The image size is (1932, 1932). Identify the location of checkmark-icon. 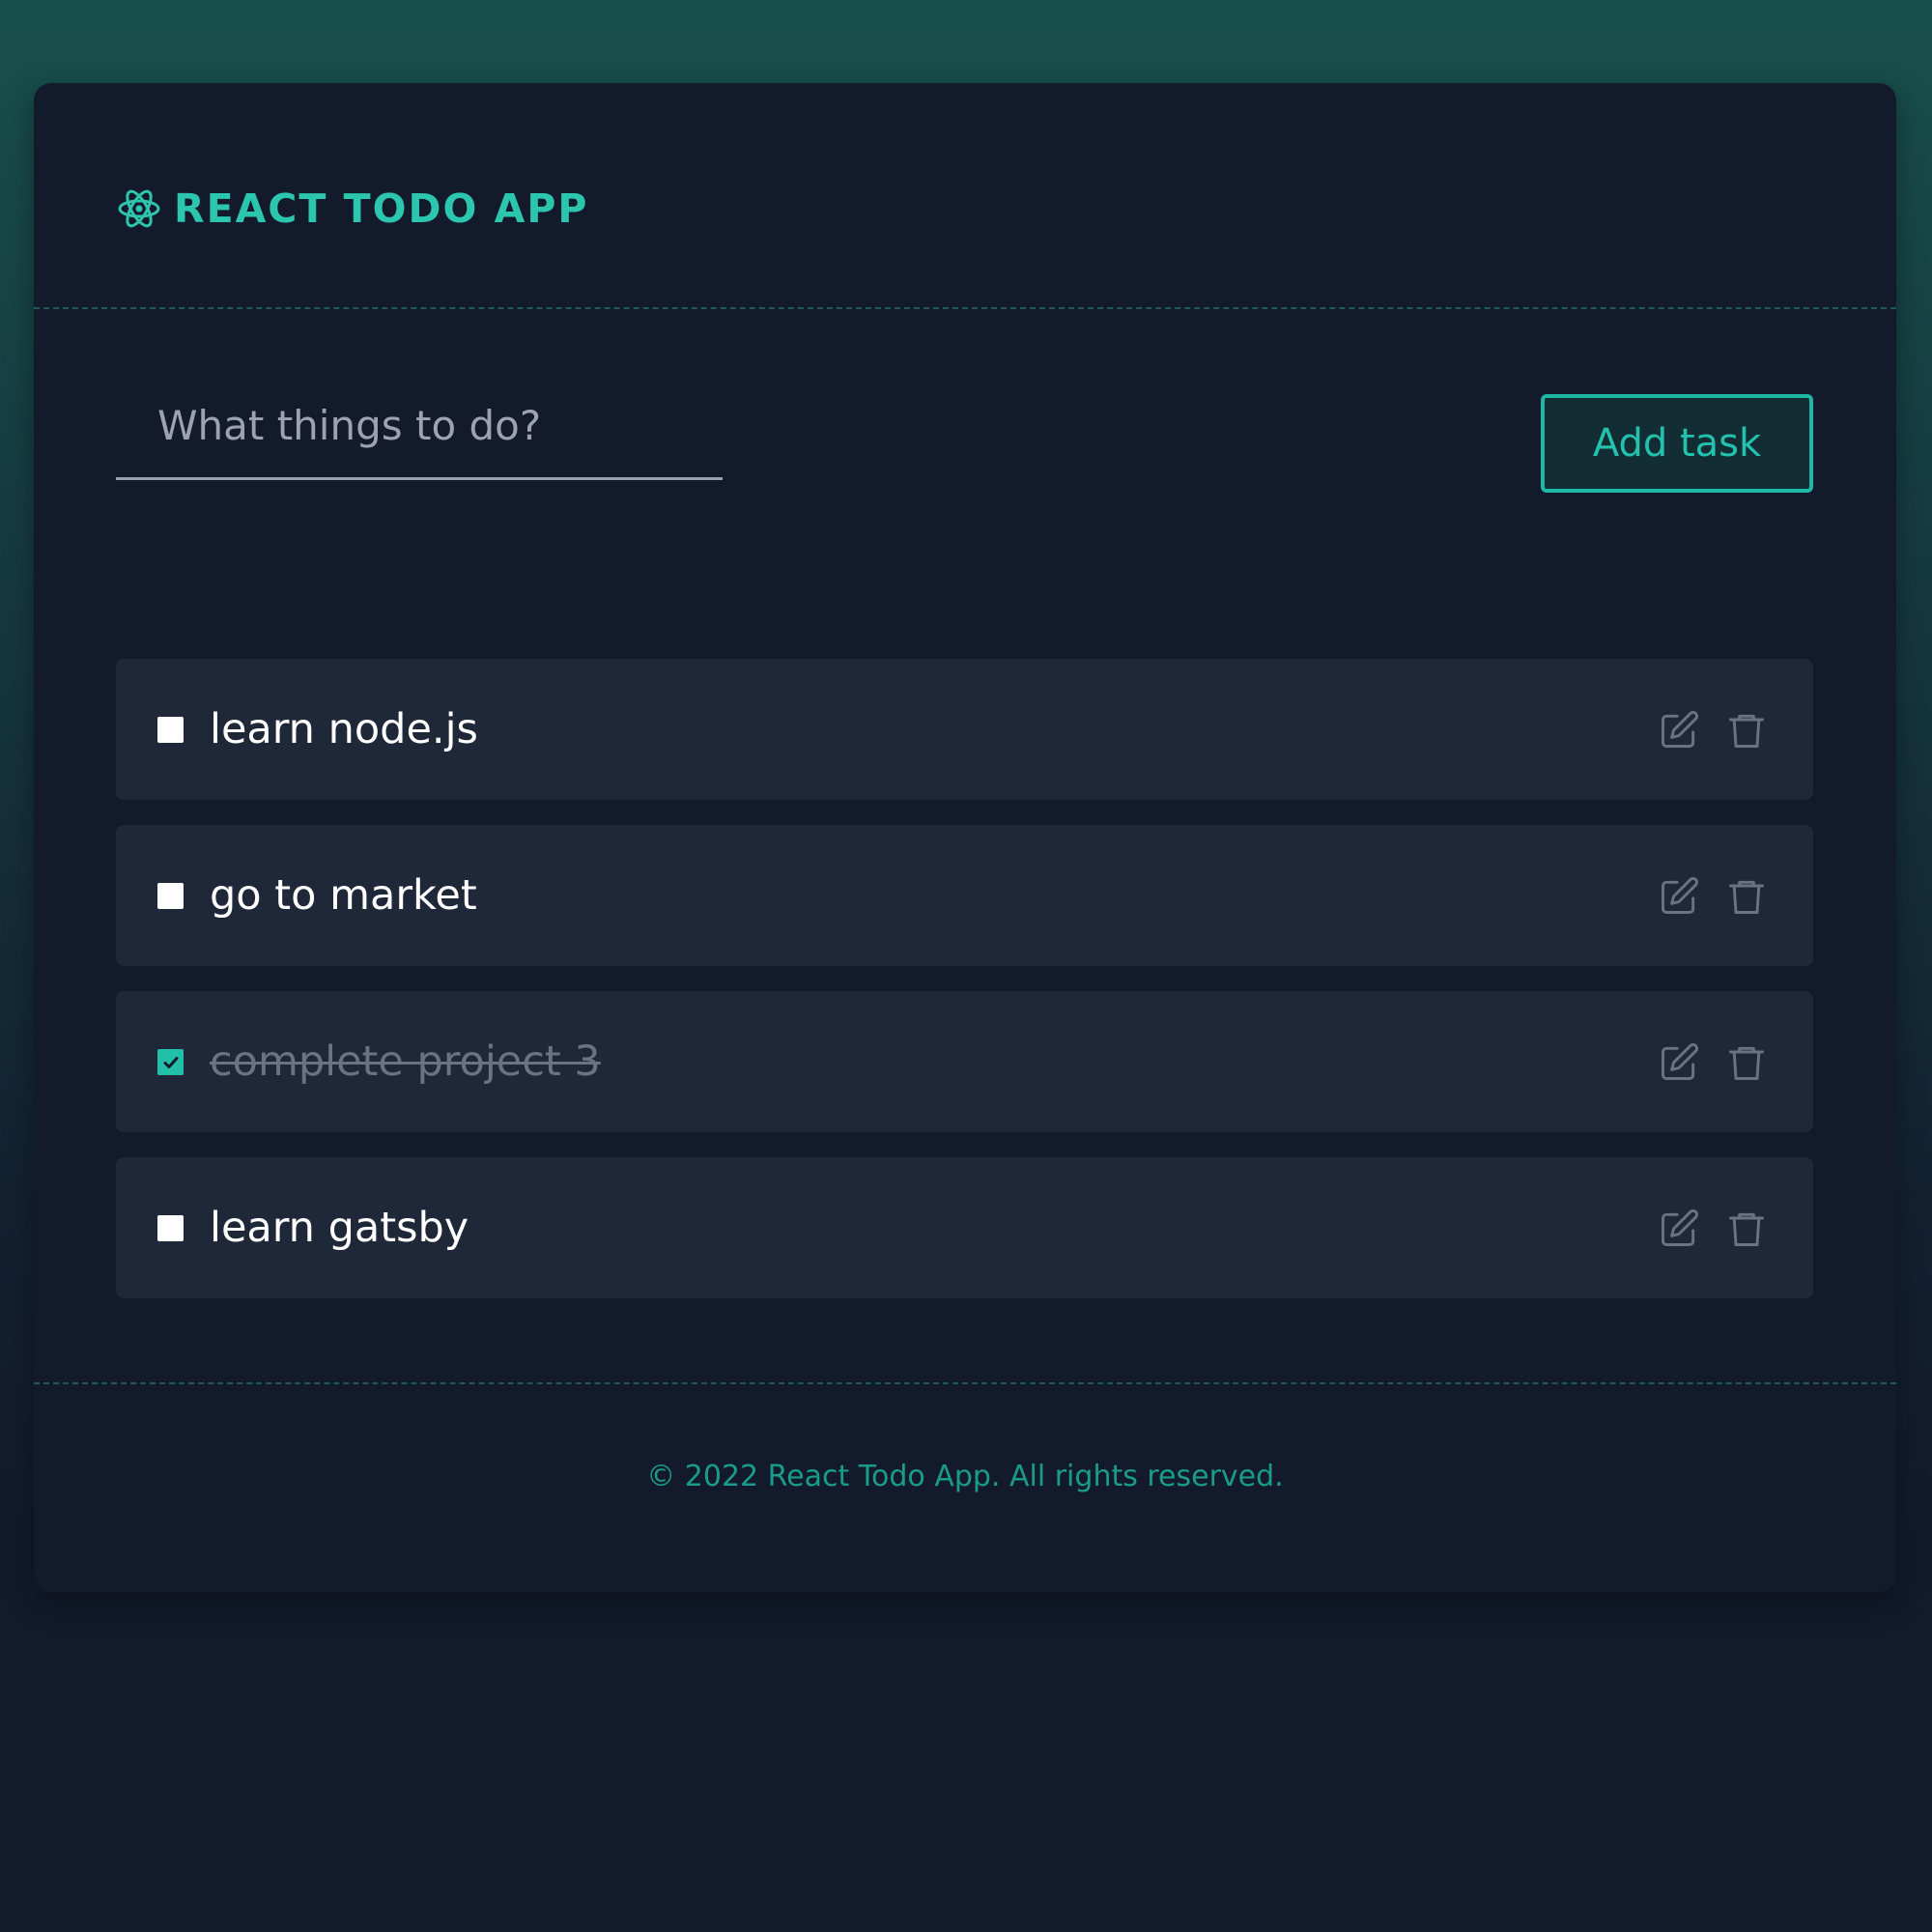
(170, 1062).